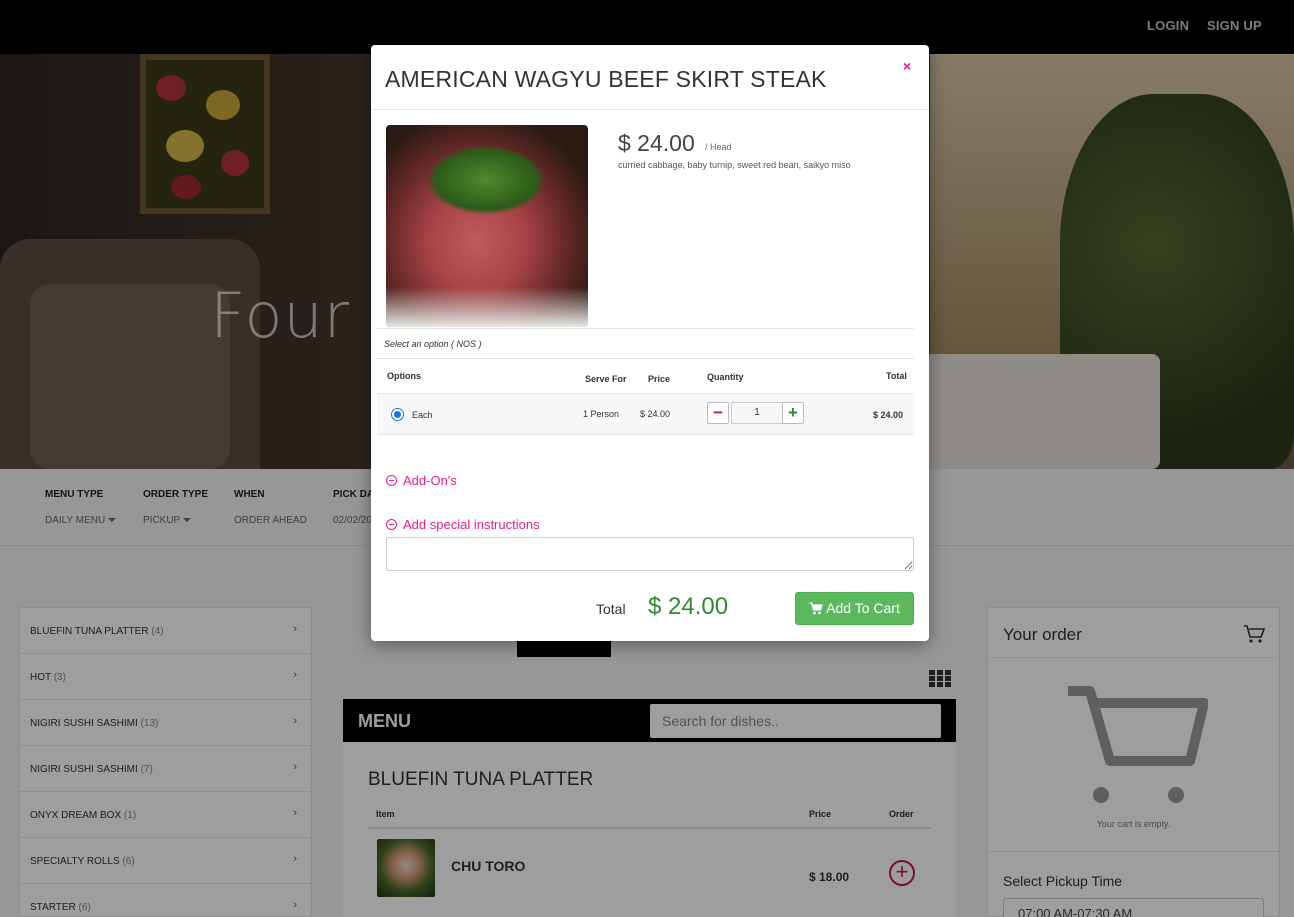 Image resolution: width=1294 pixels, height=917 pixels. What do you see at coordinates (606, 79) in the screenshot?
I see `modal-title: AMERICAN WAGYU BEEF SKIRT STEAK` at bounding box center [606, 79].